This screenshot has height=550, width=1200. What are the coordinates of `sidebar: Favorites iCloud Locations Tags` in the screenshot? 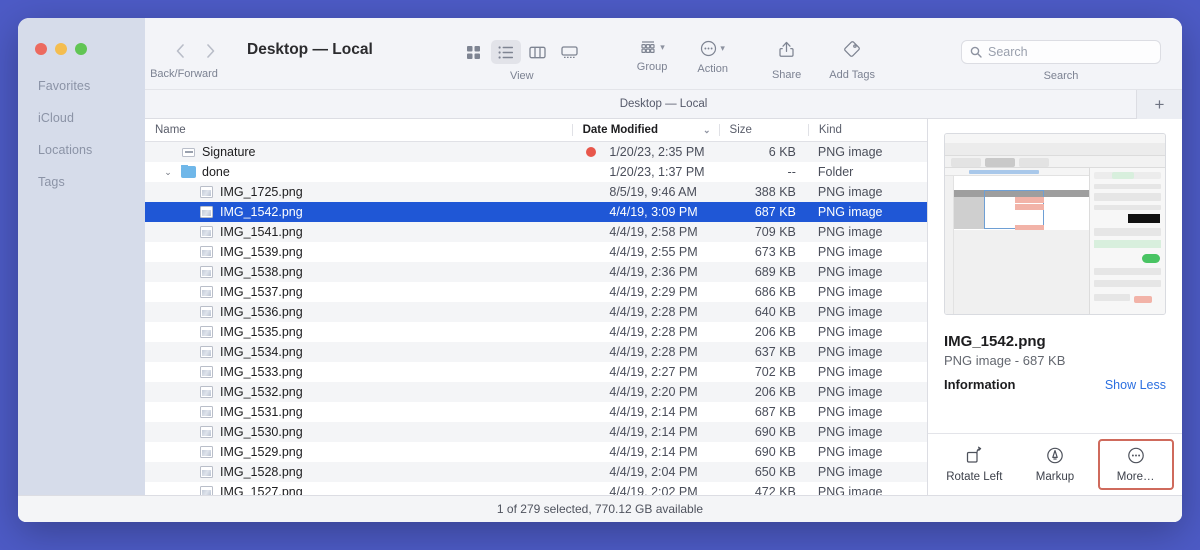 It's located at (81, 256).